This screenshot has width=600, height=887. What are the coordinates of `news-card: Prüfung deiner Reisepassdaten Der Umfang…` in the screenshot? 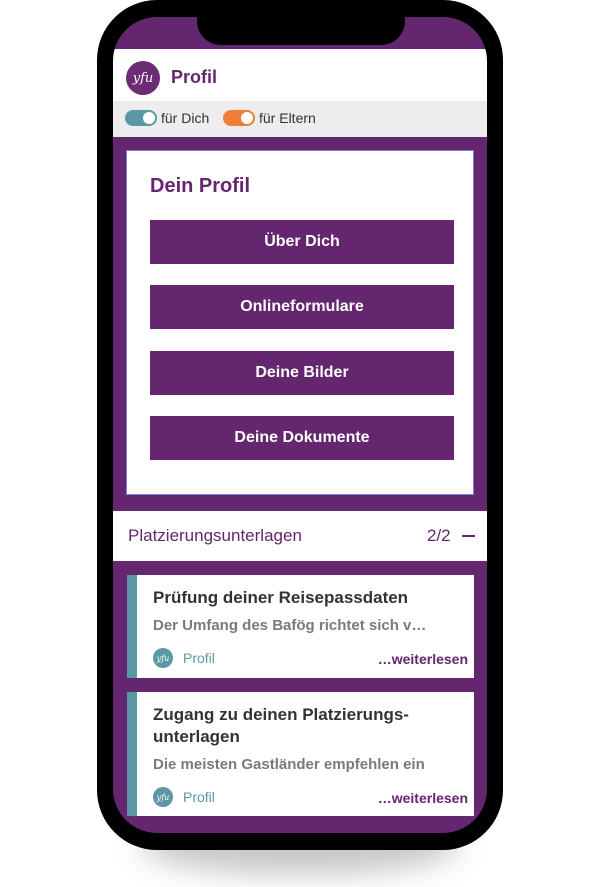 It's located at (300, 626).